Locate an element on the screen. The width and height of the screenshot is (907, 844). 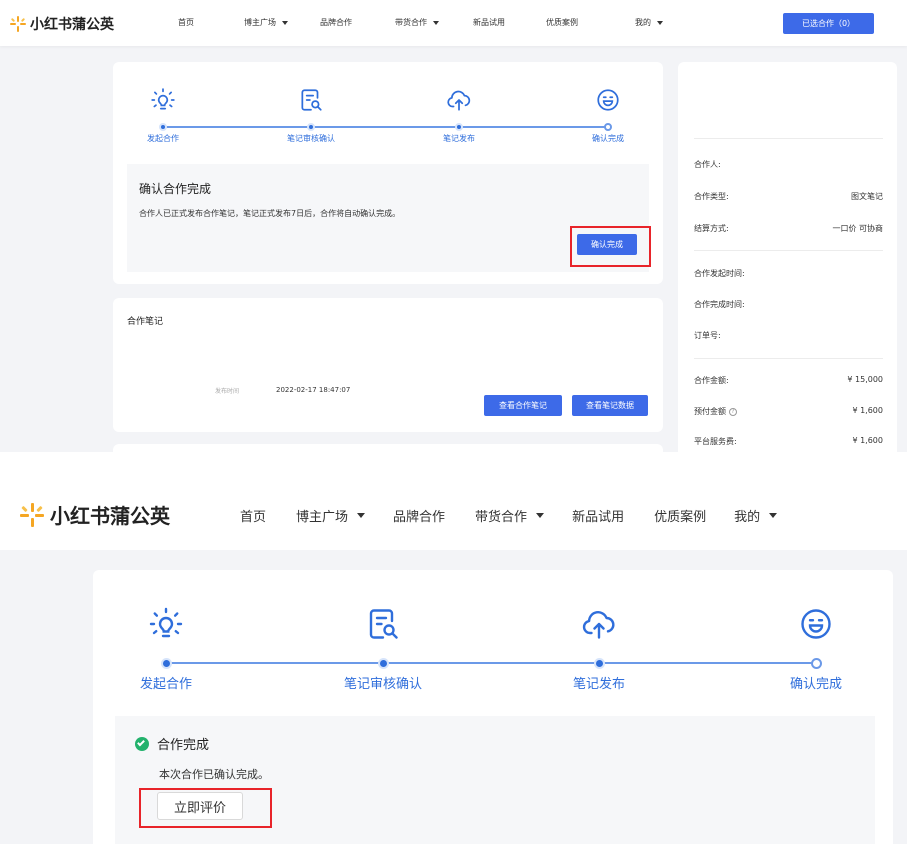
info-value: 图文笔记 is located at coordinates (867, 196).